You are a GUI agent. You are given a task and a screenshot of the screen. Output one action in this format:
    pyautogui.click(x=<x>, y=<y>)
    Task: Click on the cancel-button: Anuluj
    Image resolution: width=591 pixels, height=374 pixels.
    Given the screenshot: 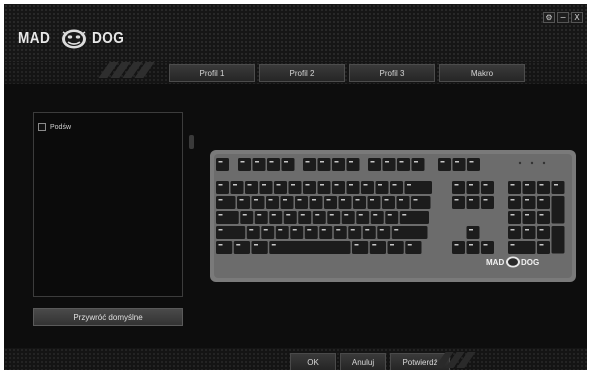 What is the action you would take?
    pyautogui.click(x=363, y=361)
    